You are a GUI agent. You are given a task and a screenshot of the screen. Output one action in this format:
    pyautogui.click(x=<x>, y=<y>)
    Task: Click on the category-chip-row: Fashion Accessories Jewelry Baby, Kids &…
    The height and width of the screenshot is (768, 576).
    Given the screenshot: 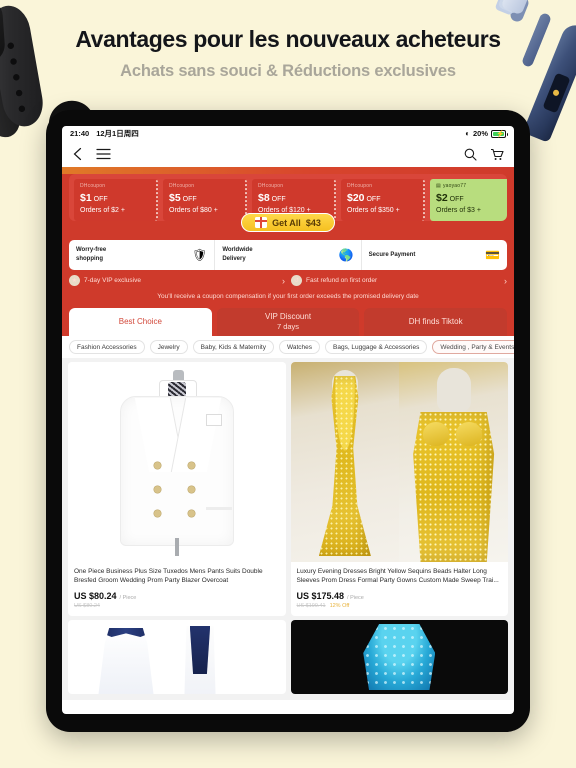 What is the action you would take?
    pyautogui.click(x=288, y=347)
    